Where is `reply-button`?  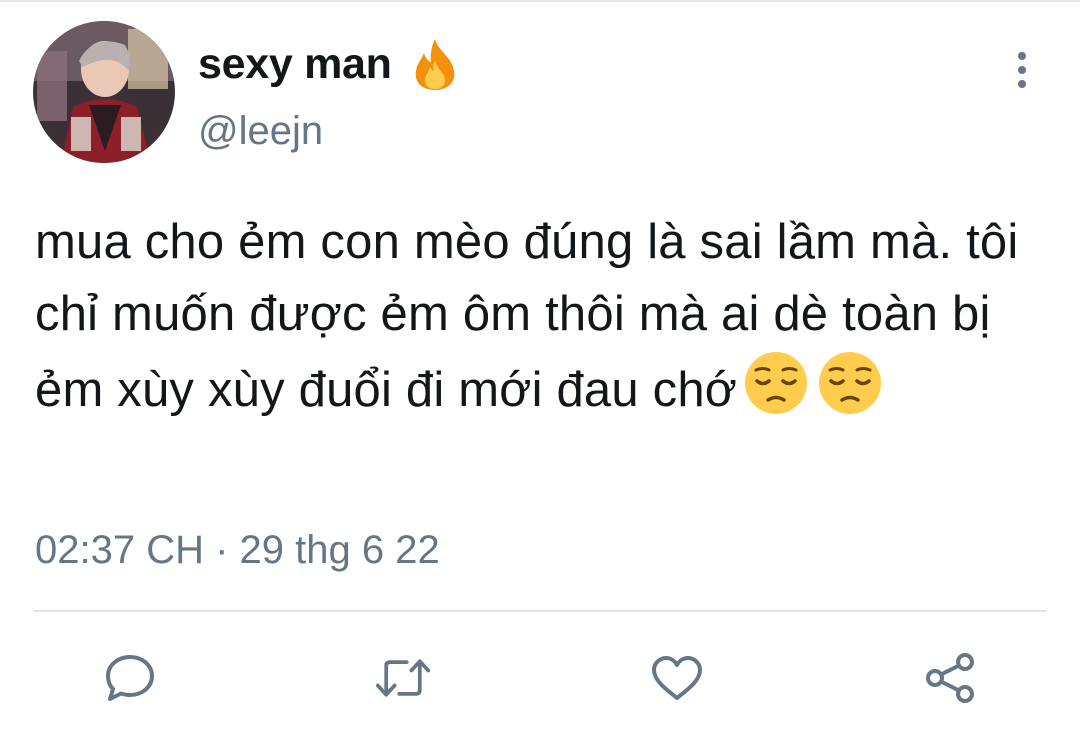 reply-button is located at coordinates (130, 678).